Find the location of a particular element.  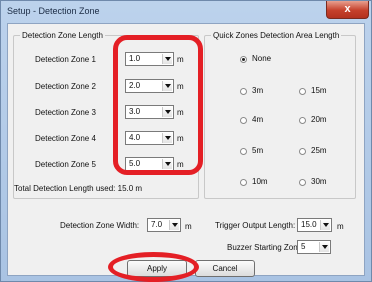

total-detection-length: Total Detection Length used: 15.0 m is located at coordinates (78, 188).